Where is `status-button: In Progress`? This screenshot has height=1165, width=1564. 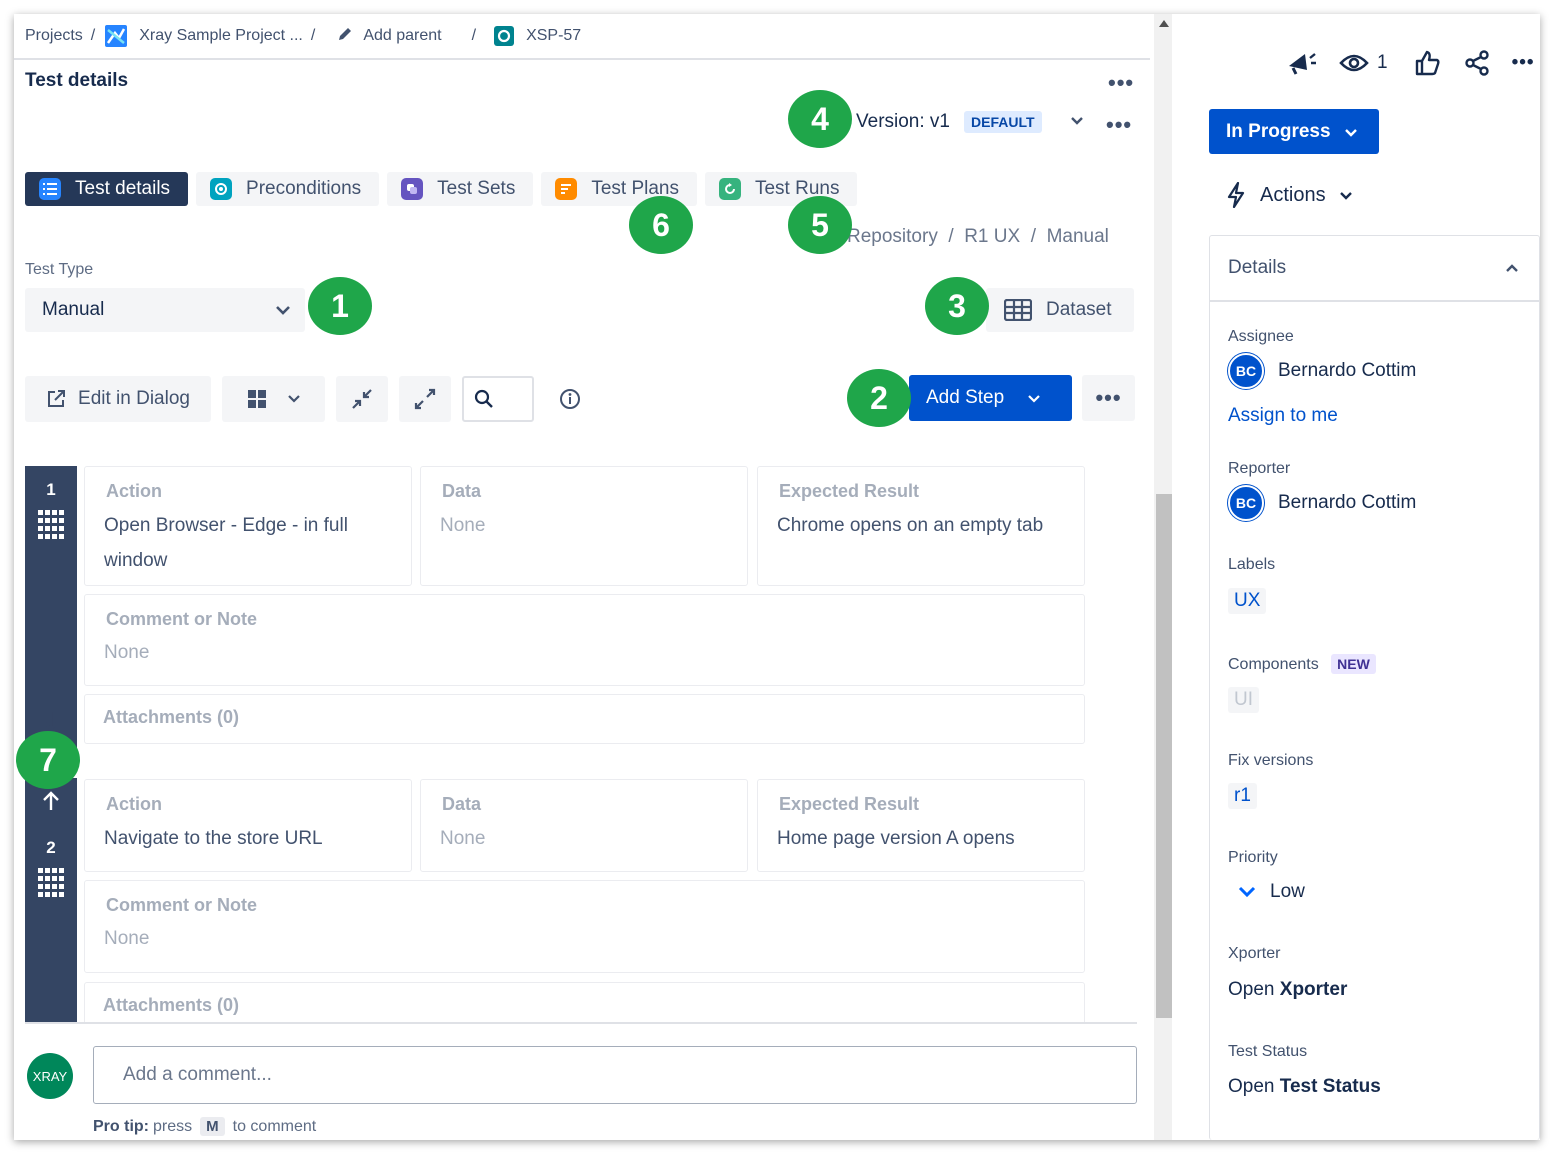 status-button: In Progress is located at coordinates (1294, 131).